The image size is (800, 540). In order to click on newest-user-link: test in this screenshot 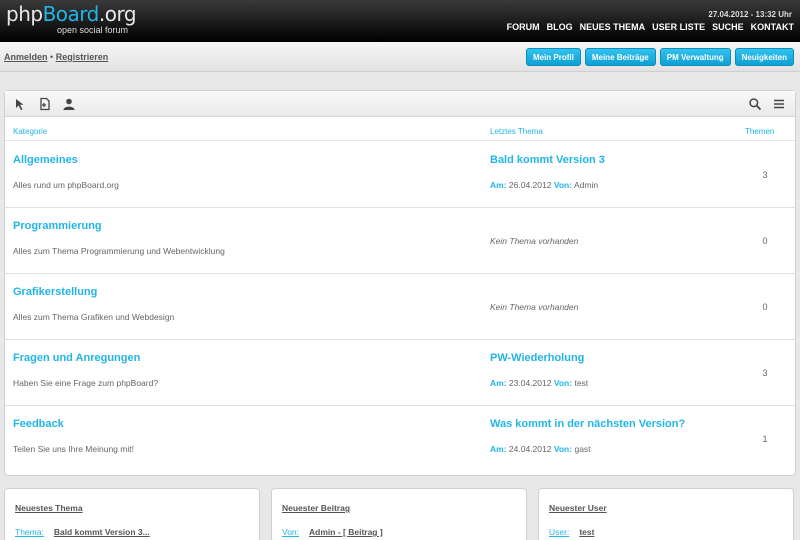, I will do `click(586, 532)`.